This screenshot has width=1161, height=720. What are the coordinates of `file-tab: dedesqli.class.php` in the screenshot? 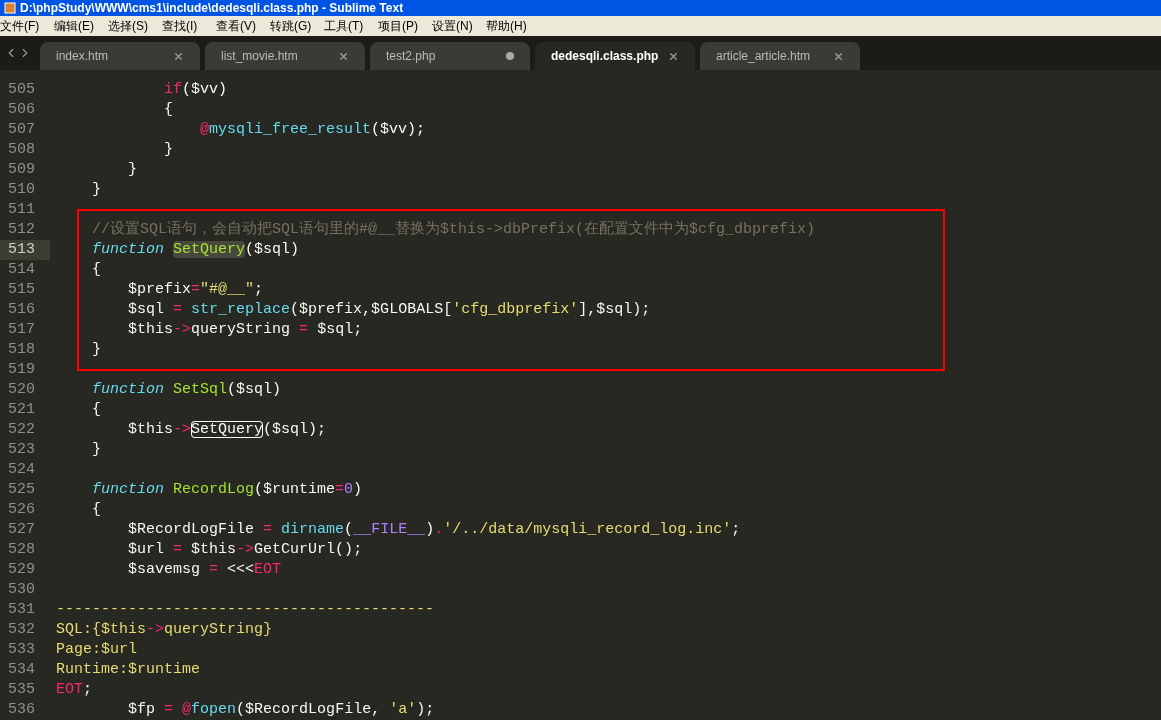 It's located at (615, 56).